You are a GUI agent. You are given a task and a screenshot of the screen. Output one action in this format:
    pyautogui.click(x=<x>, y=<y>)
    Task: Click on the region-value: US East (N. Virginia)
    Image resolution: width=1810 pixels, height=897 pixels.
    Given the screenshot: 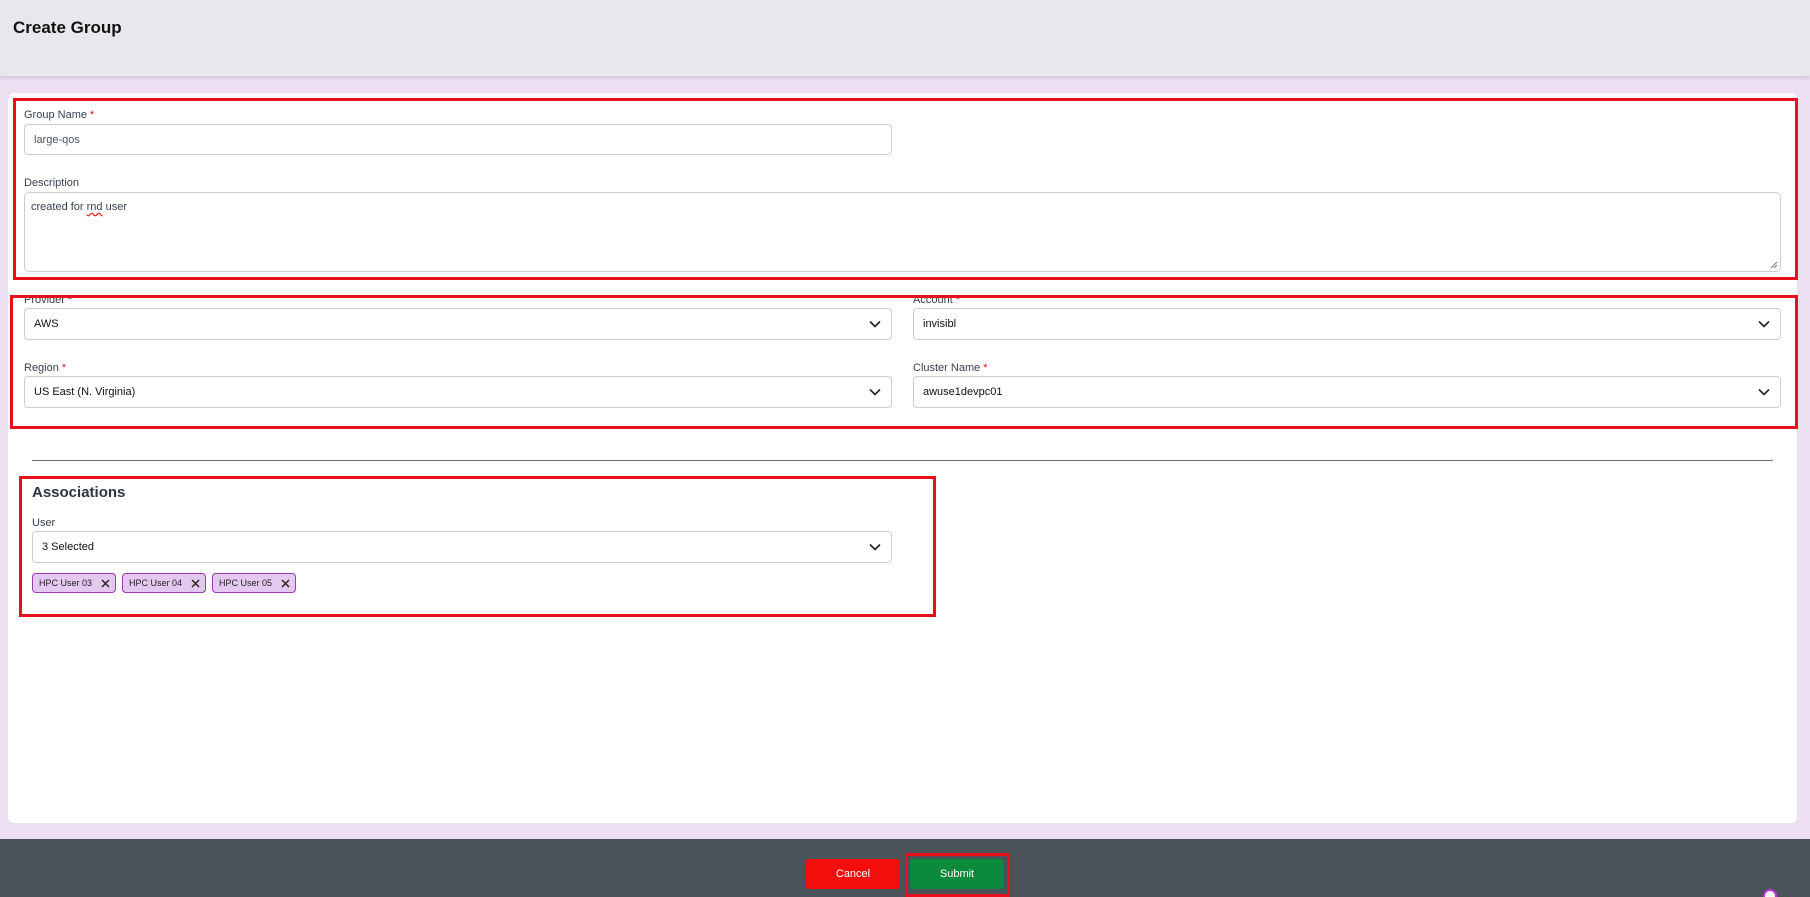 What is the action you would take?
    pyautogui.click(x=85, y=392)
    